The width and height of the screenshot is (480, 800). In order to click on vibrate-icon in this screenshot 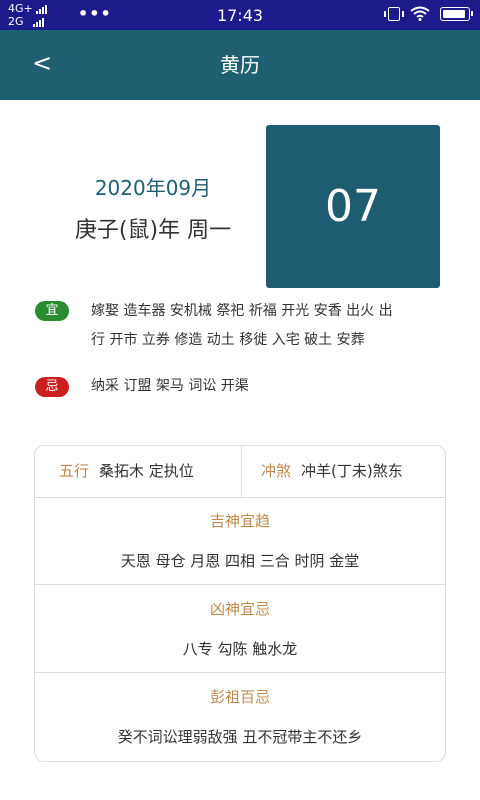, I will do `click(394, 13)`.